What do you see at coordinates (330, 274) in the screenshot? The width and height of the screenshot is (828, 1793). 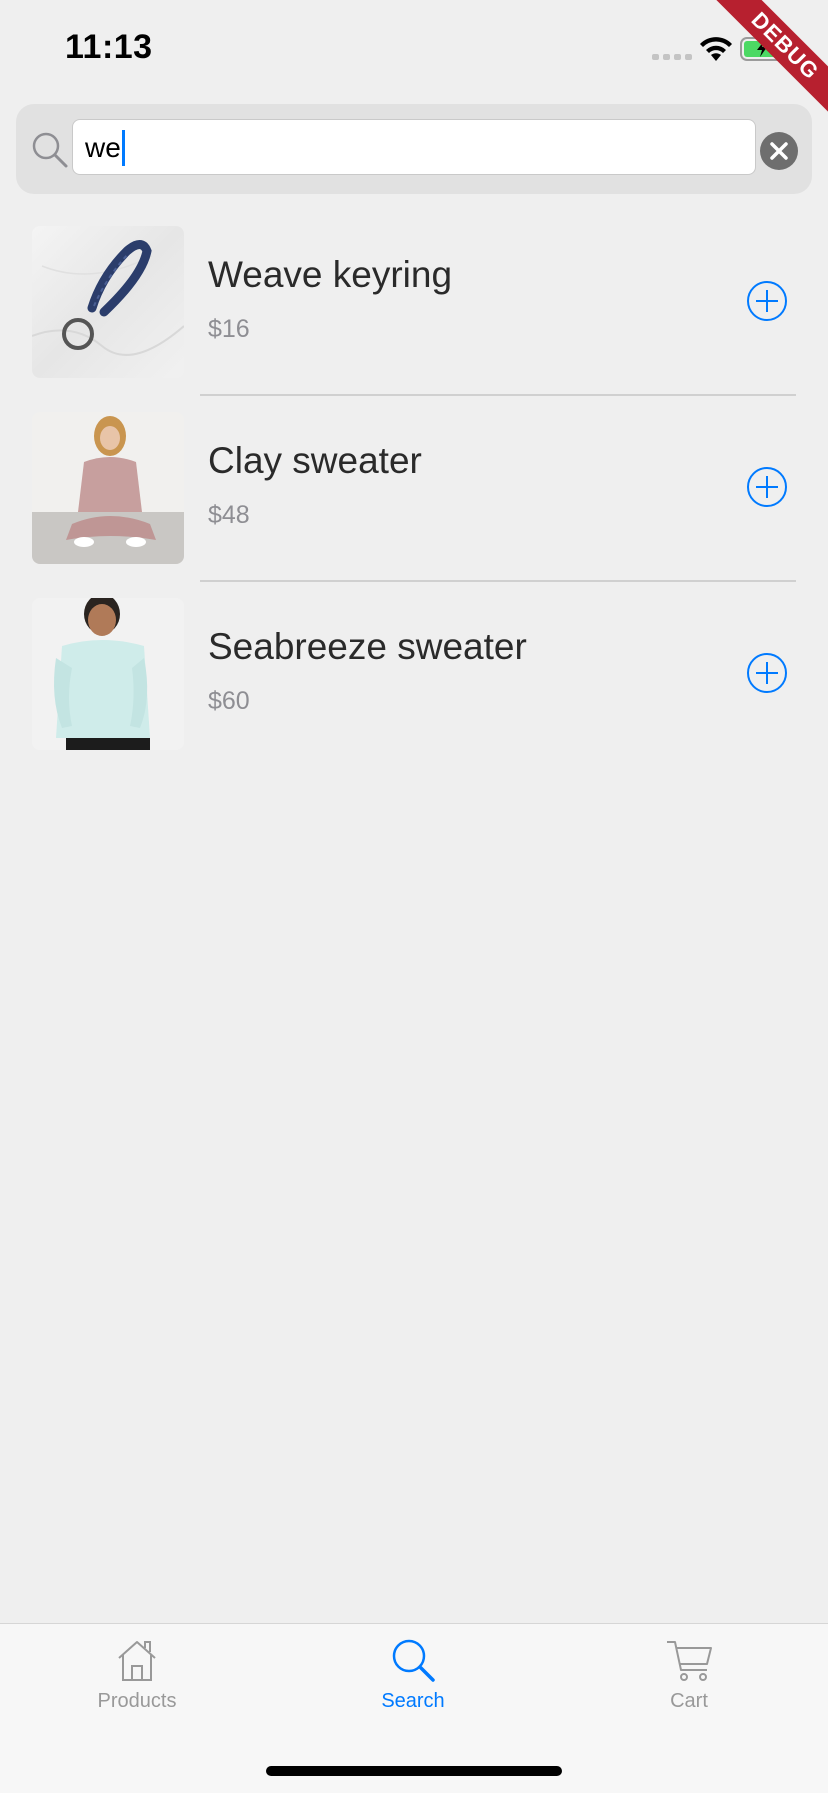 I see `product-name: Weave keyring` at bounding box center [330, 274].